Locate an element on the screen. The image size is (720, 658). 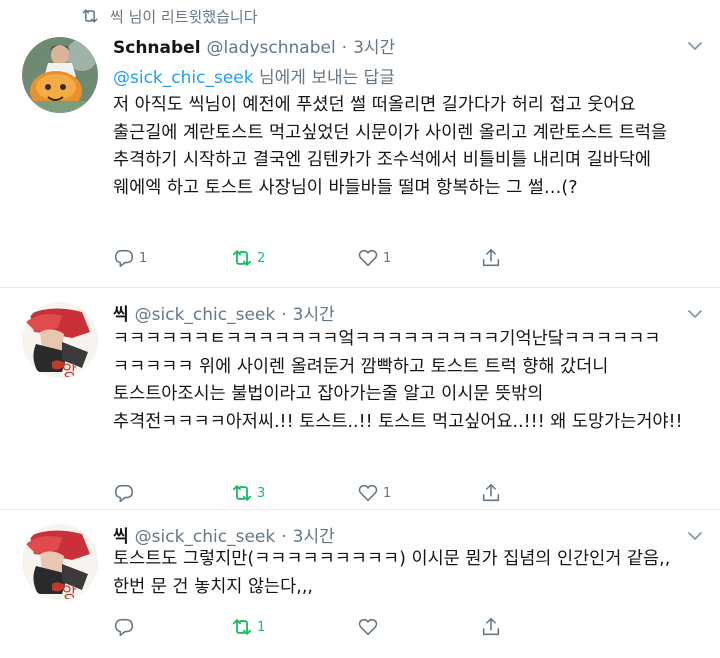
reply-context-suffix: 님에게 보내는 답글 is located at coordinates (324, 78).